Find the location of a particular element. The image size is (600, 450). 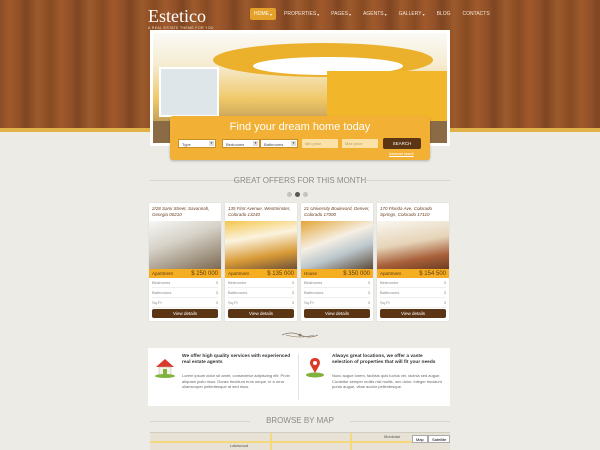

nav-item-contacts: CONTACTS is located at coordinates (476, 14).